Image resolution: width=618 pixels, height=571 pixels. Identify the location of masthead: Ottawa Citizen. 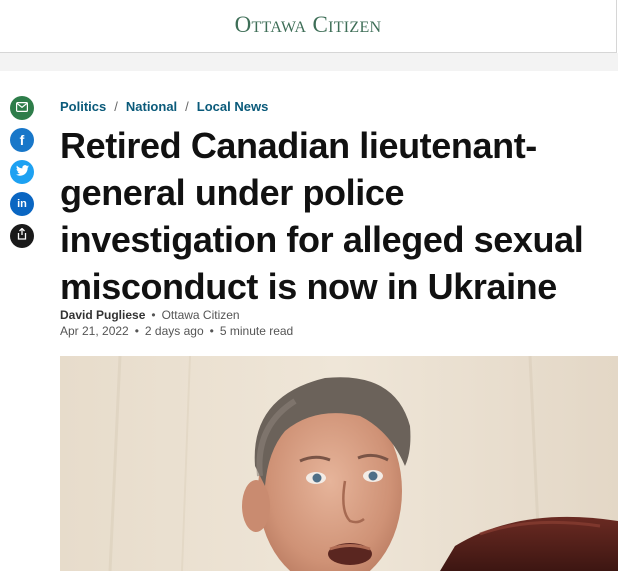
(308, 26).